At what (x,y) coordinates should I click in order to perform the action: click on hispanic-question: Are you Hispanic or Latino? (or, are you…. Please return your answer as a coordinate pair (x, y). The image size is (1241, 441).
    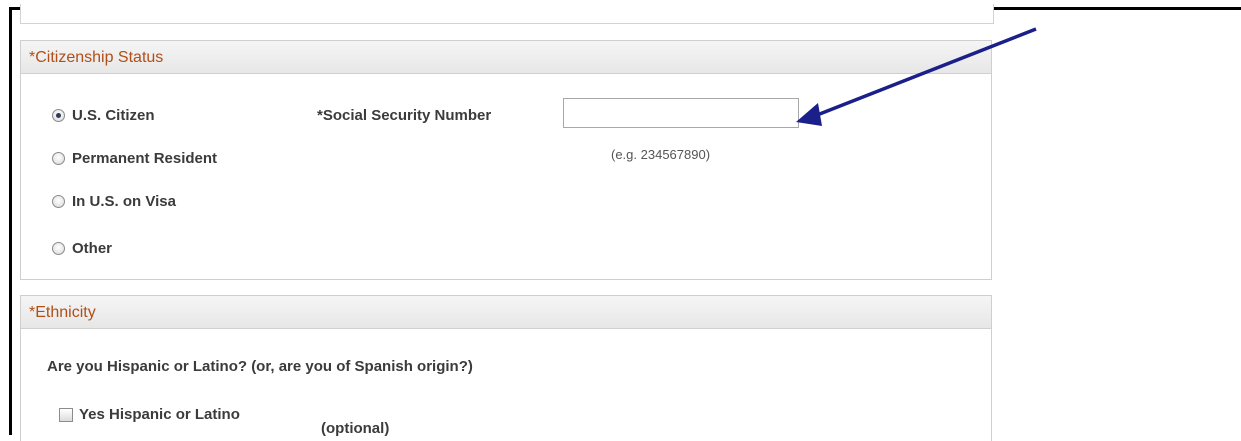
    Looking at the image, I should click on (260, 366).